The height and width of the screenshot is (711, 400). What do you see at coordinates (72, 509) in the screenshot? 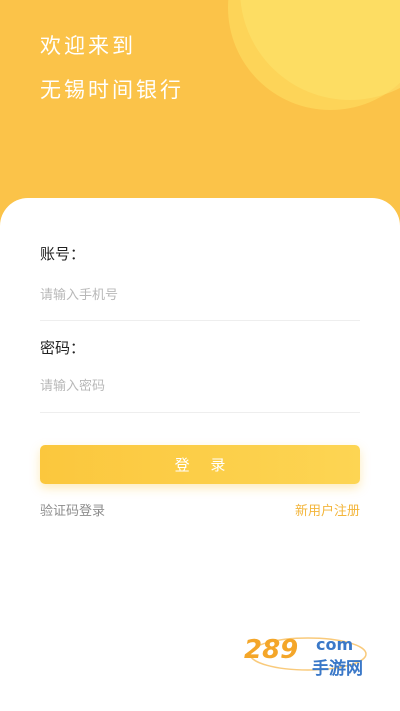
I see `code-login-link: 验证码登录` at bounding box center [72, 509].